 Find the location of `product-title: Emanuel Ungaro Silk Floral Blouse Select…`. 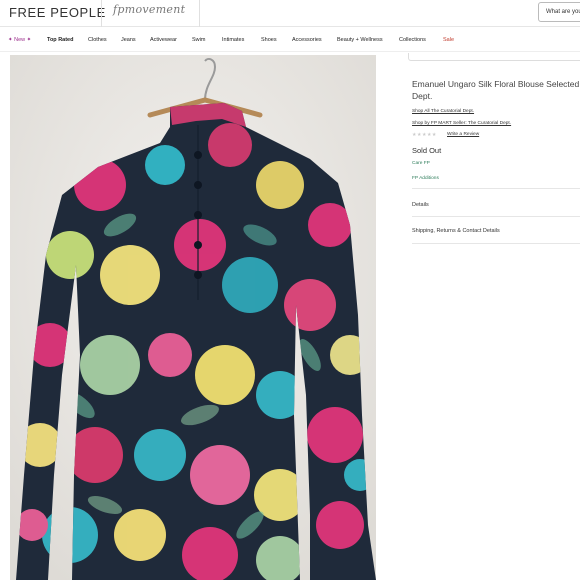

product-title: Emanuel Ungaro Silk Floral Blouse Select… is located at coordinates (496, 90).